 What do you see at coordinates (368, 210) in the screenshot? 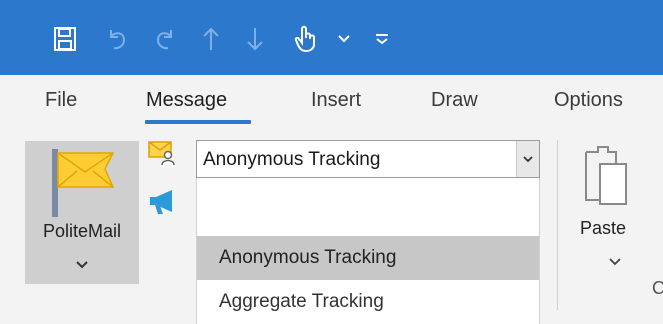
I see `dropdown-item-blank` at bounding box center [368, 210].